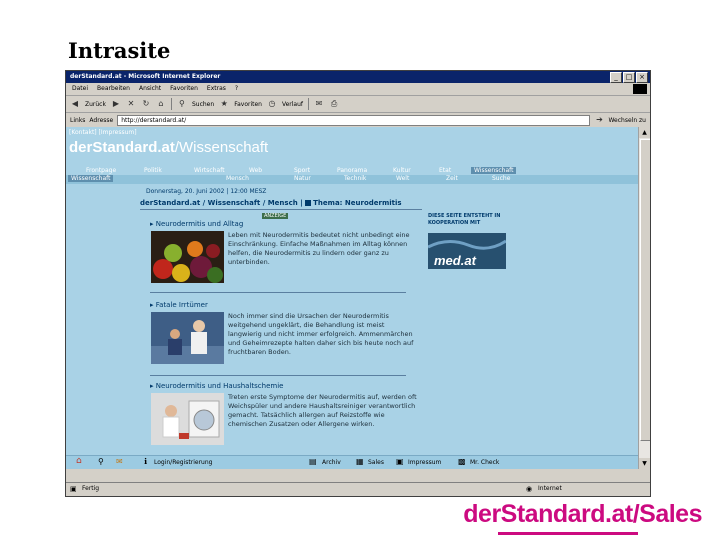 Image resolution: width=720 pixels, height=540 pixels. I want to click on favorites-icon: ★, so click(224, 104).